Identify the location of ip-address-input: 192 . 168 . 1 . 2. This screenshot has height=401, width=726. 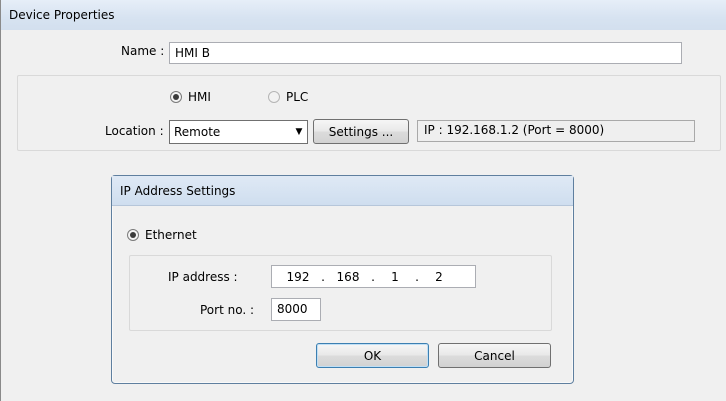
(373, 276).